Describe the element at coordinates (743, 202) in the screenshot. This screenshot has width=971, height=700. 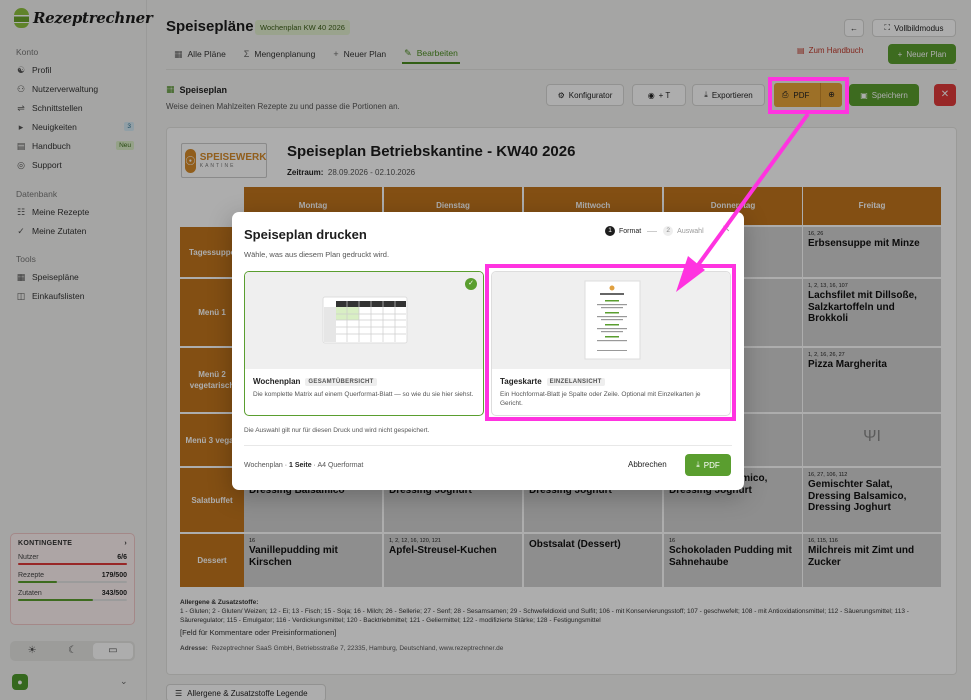
I see `annotation-arrow` at that location.